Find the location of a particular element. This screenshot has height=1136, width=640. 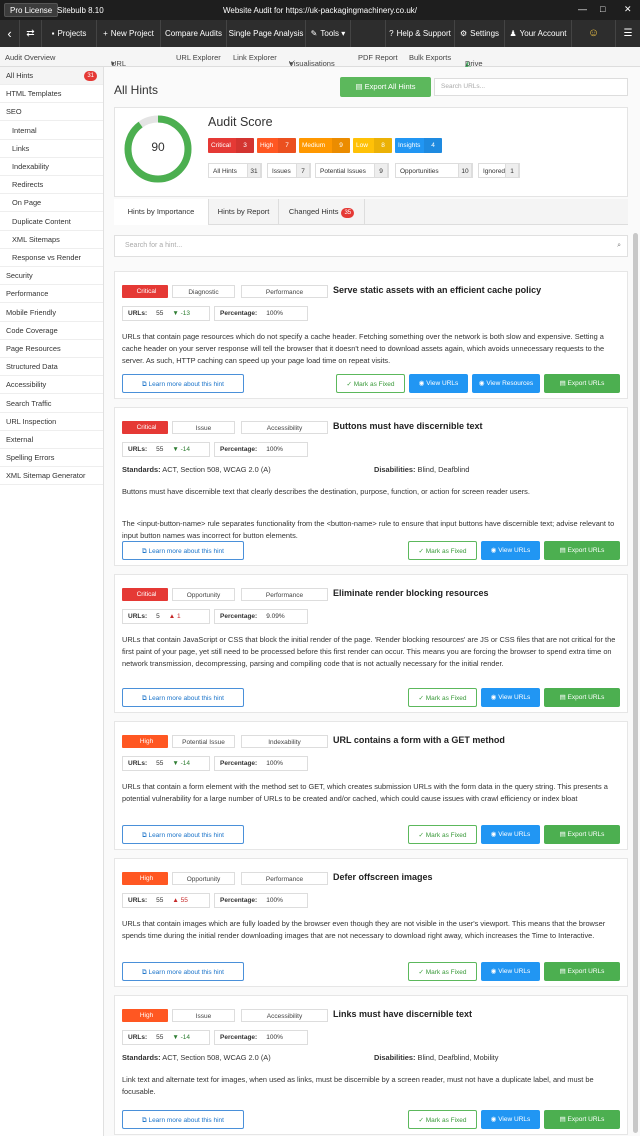

urls-label: URLs: is located at coordinates (138, 616).